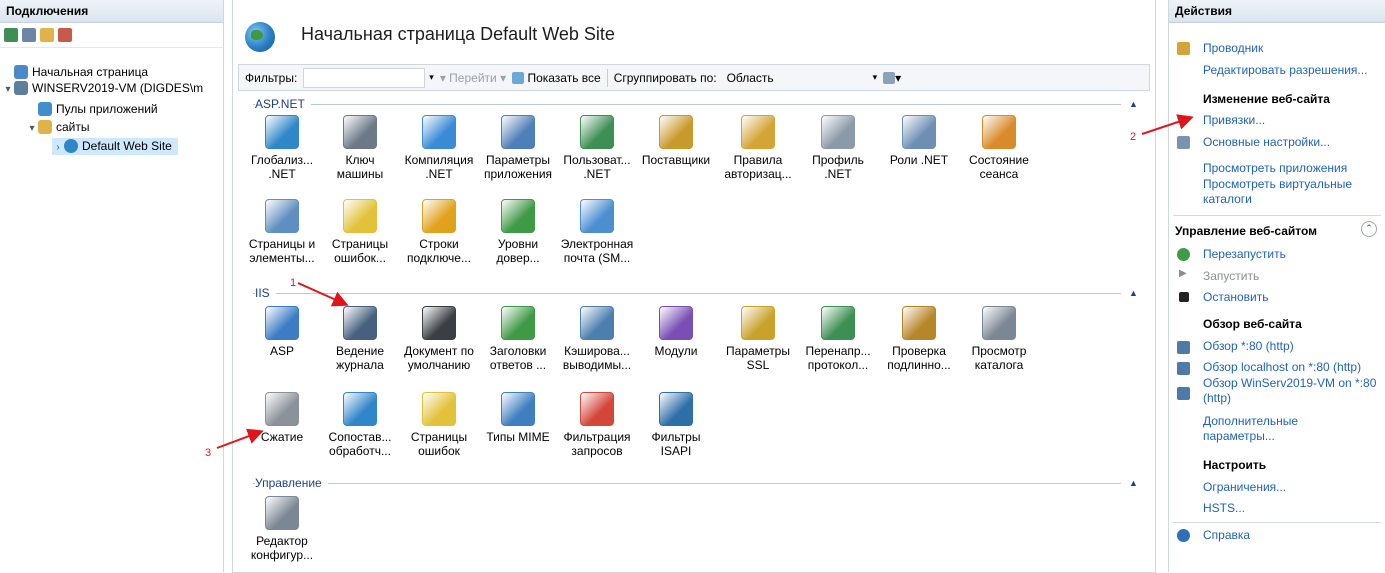 The image size is (1385, 573). I want to click on browse-winserv-link: Обзор WinServ2019-VM on *:80 (http), so click(1291, 391).